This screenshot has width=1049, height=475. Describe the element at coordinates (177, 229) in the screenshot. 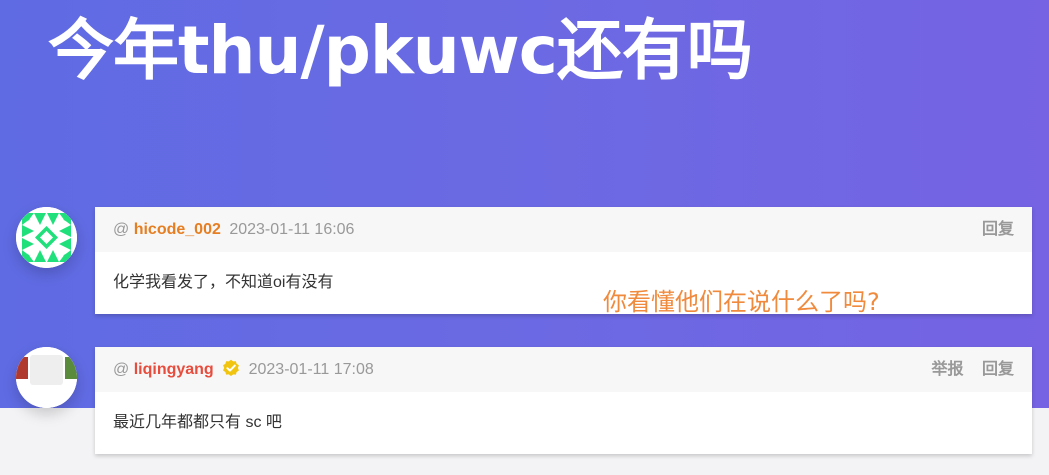

I see `username-link: hicode_002` at that location.